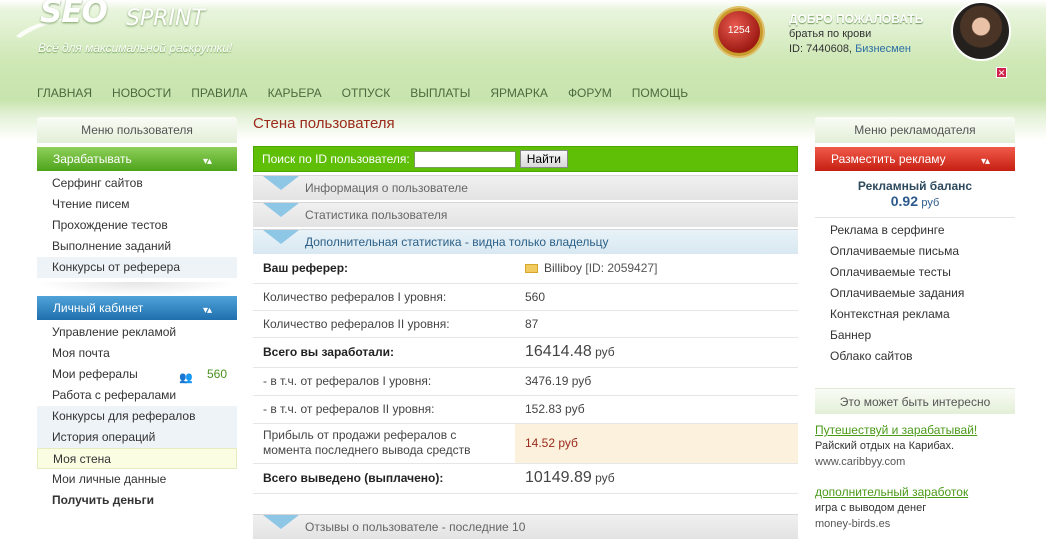  What do you see at coordinates (915, 356) in the screenshot?
I see `menu-item: Облако сайтов` at bounding box center [915, 356].